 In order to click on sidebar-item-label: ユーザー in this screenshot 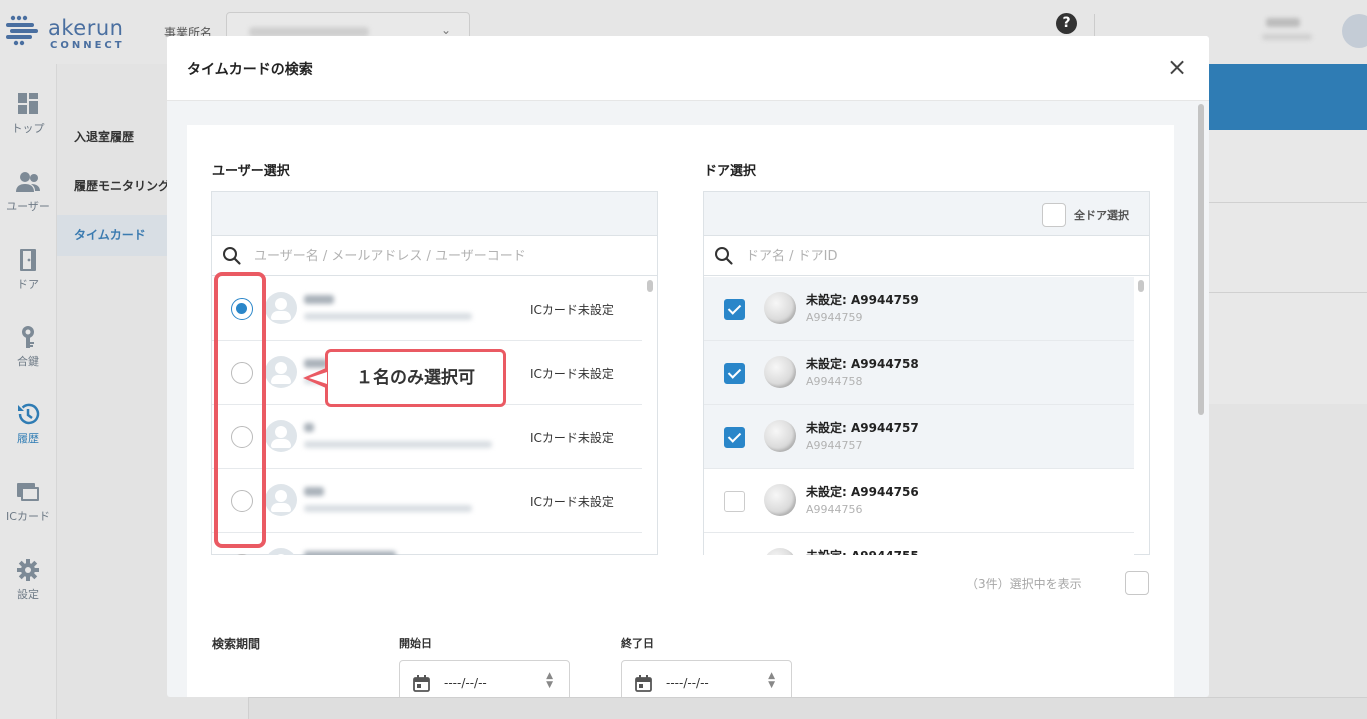, I will do `click(28, 206)`.